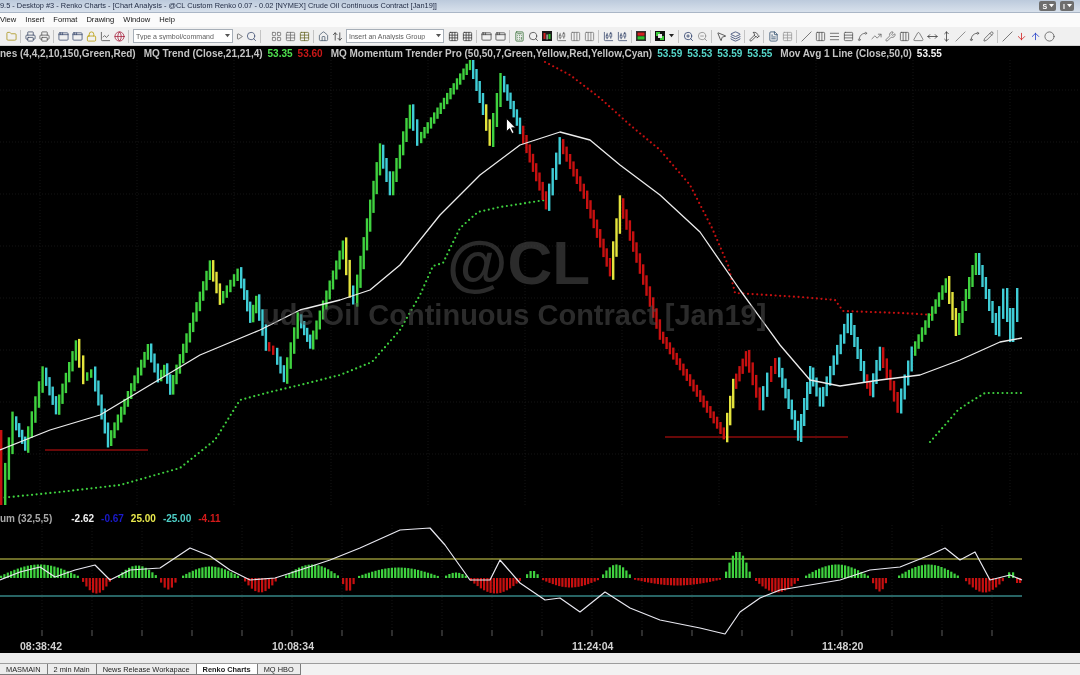  I want to click on indicator-value: -25.00, so click(177, 518).